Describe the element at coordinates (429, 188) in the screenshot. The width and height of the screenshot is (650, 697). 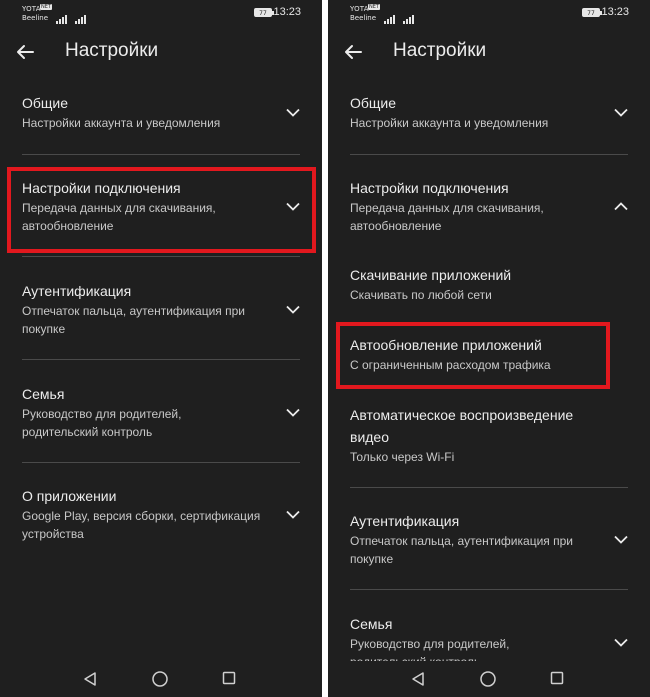
I see `item-title: Настройки подключения` at that location.